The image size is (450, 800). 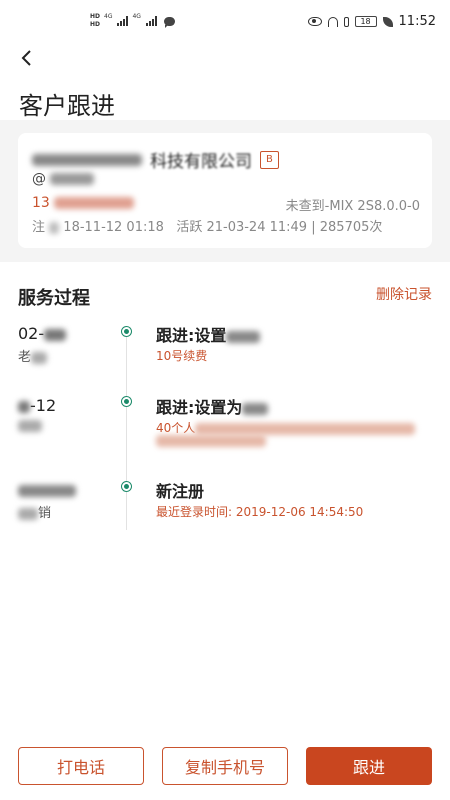 I want to click on timeline-title: 跟进:设置为, so click(x=212, y=406).